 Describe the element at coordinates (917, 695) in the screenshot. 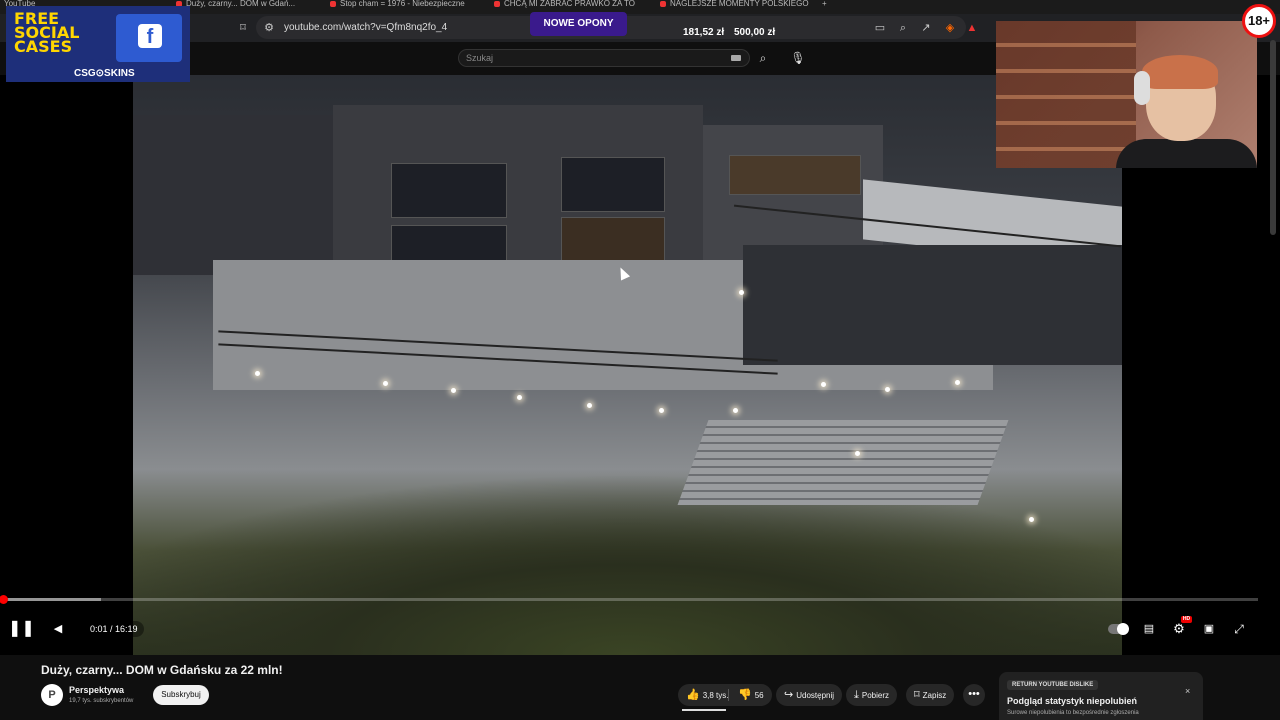

I see `save-playlist-icon: ⌑` at that location.